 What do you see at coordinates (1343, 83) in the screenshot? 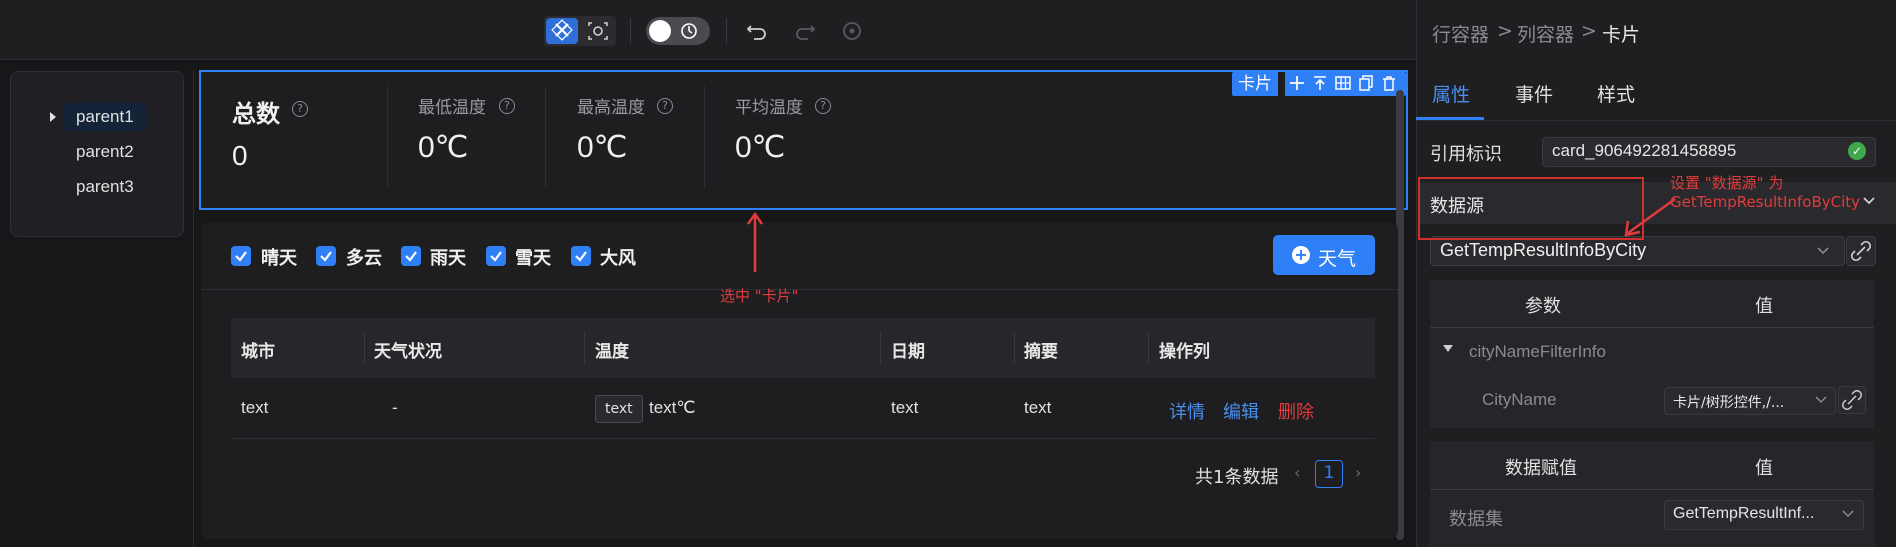
I see `grid-icon` at bounding box center [1343, 83].